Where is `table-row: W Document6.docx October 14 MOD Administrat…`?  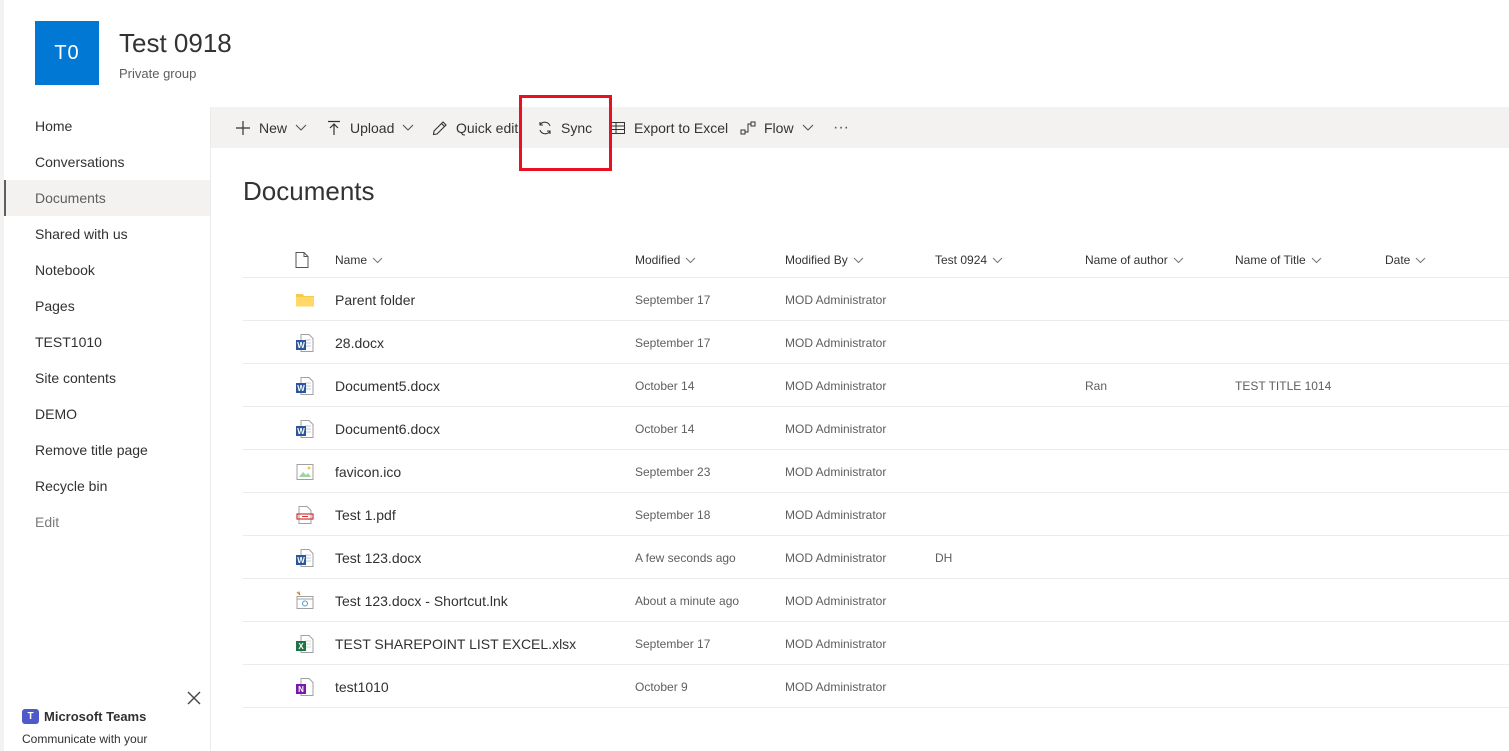
table-row: W Document6.docx October 14 MOD Administrat… is located at coordinates (876, 428).